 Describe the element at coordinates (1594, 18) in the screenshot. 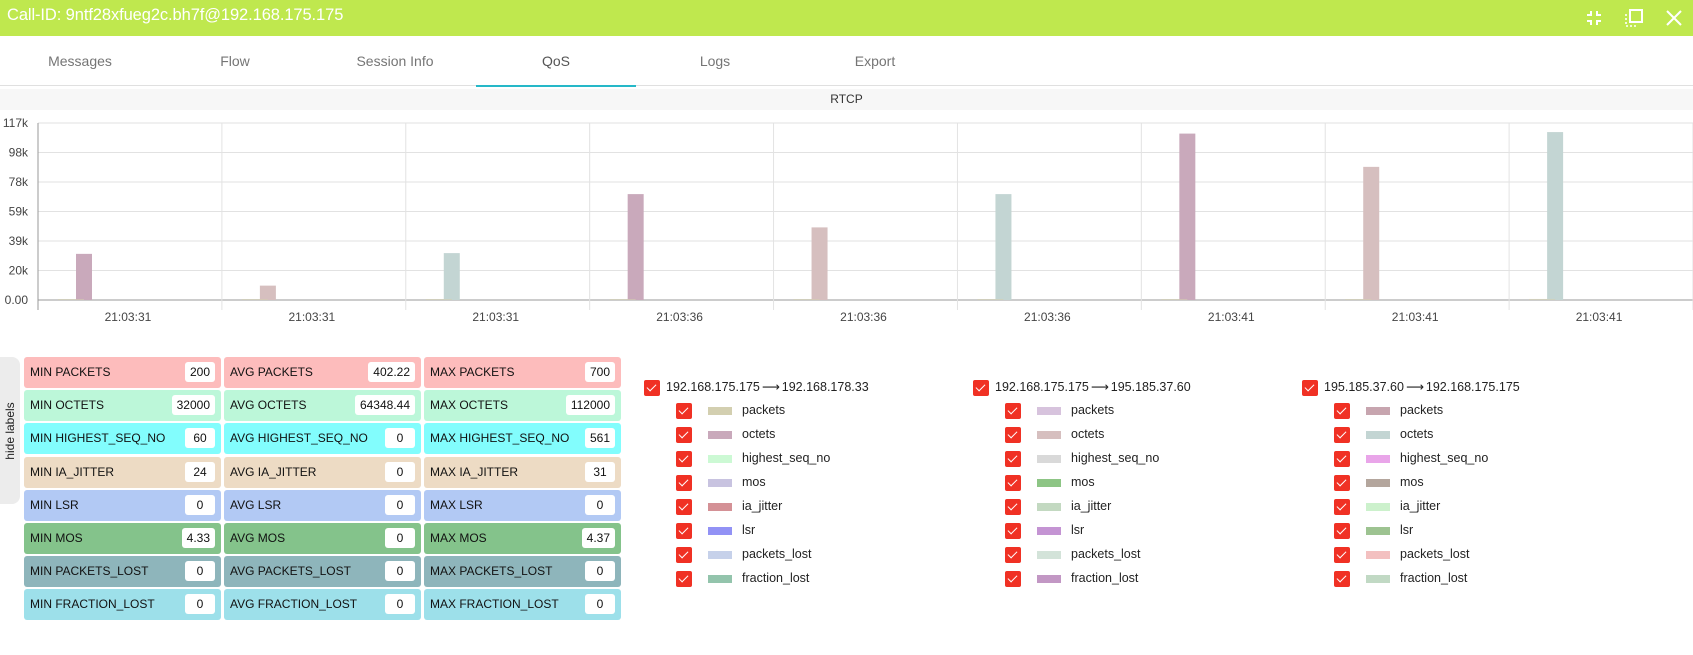

I see `minimize-icon` at that location.